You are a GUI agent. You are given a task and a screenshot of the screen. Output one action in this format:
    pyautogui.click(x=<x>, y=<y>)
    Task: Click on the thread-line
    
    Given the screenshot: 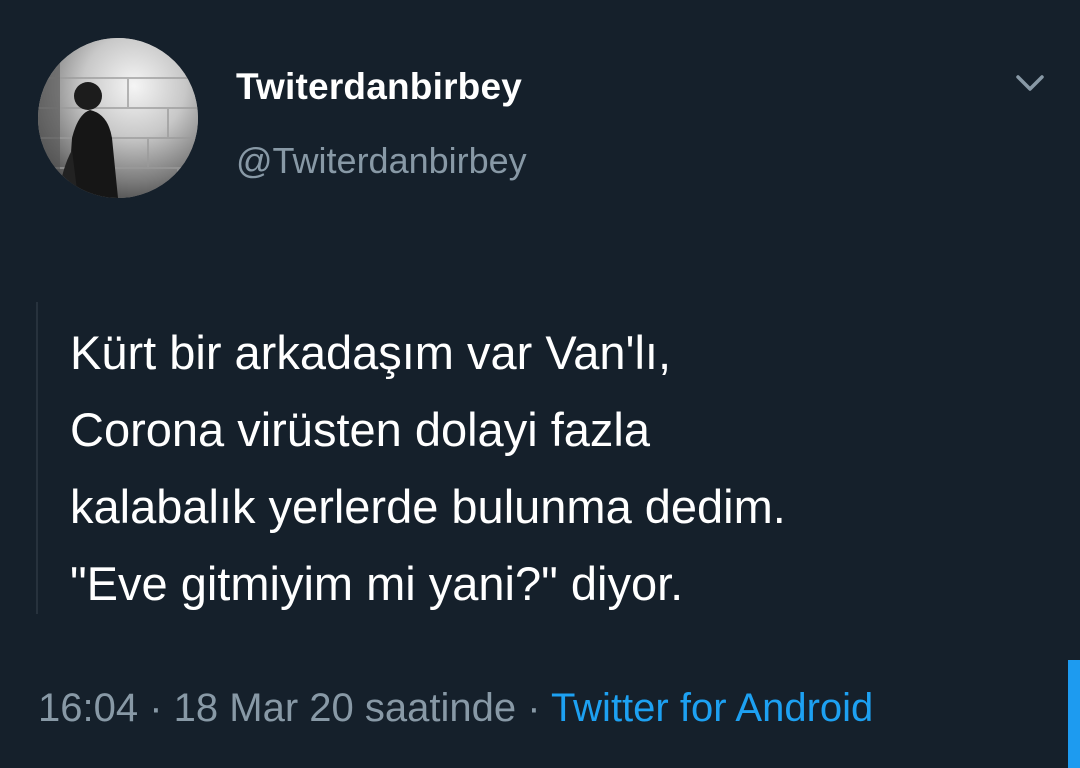 What is the action you would take?
    pyautogui.click(x=37, y=458)
    